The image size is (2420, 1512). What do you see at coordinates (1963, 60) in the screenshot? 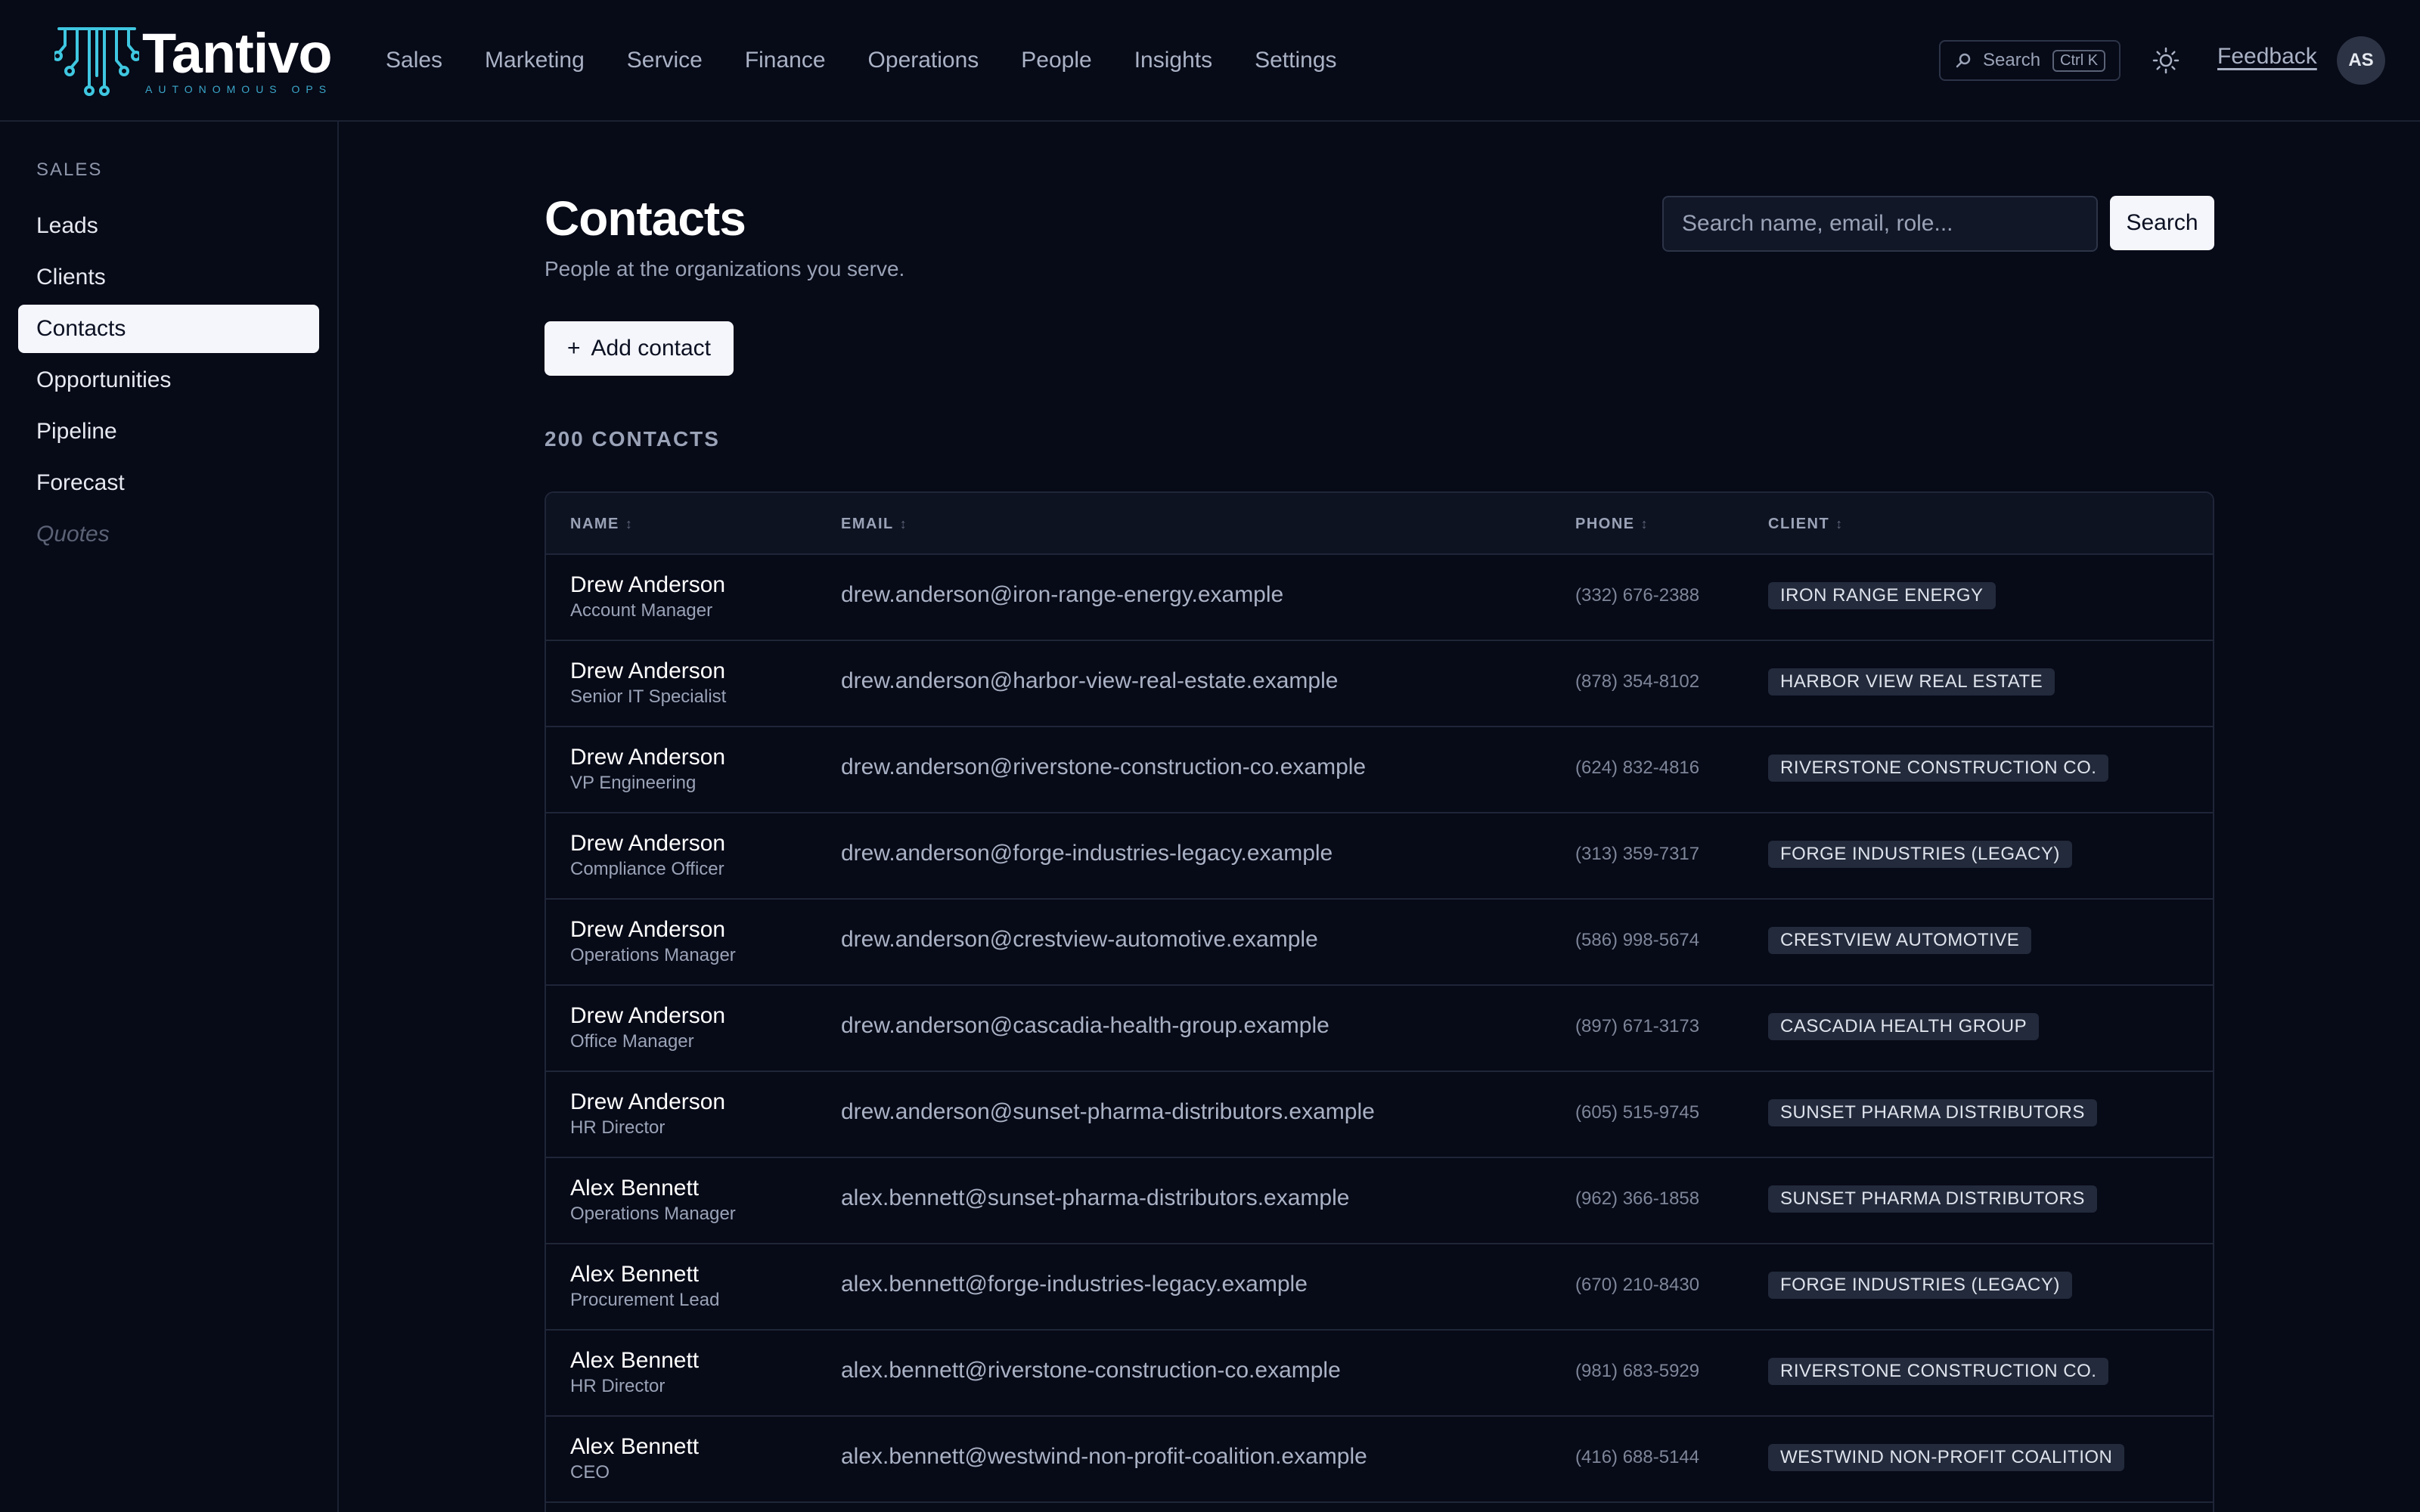
I see `search-icon` at bounding box center [1963, 60].